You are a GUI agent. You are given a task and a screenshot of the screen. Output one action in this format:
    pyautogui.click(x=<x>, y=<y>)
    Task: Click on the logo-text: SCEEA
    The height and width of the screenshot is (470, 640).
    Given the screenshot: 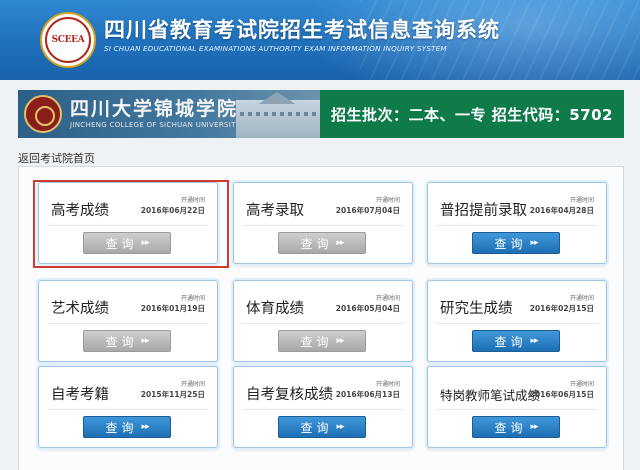 What is the action you would take?
    pyautogui.click(x=68, y=40)
    